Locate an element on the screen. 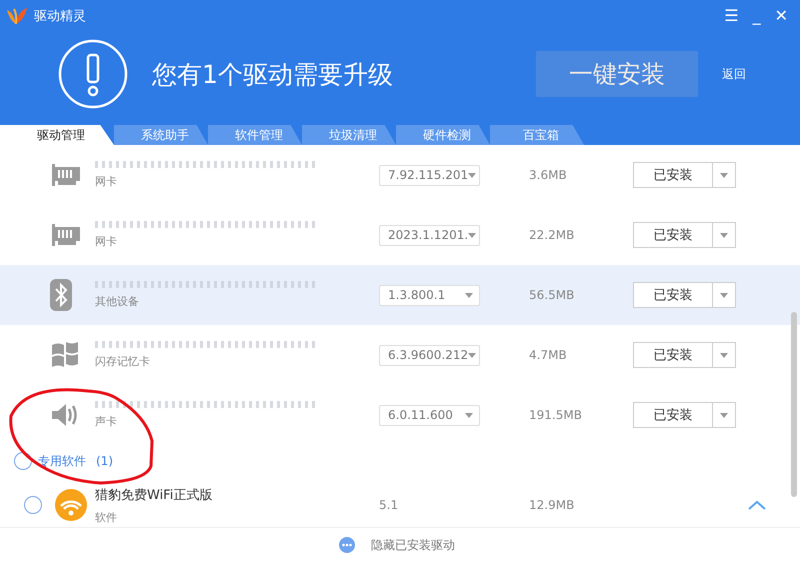 The width and height of the screenshot is (800, 562). bluetooth-icon is located at coordinates (61, 295).